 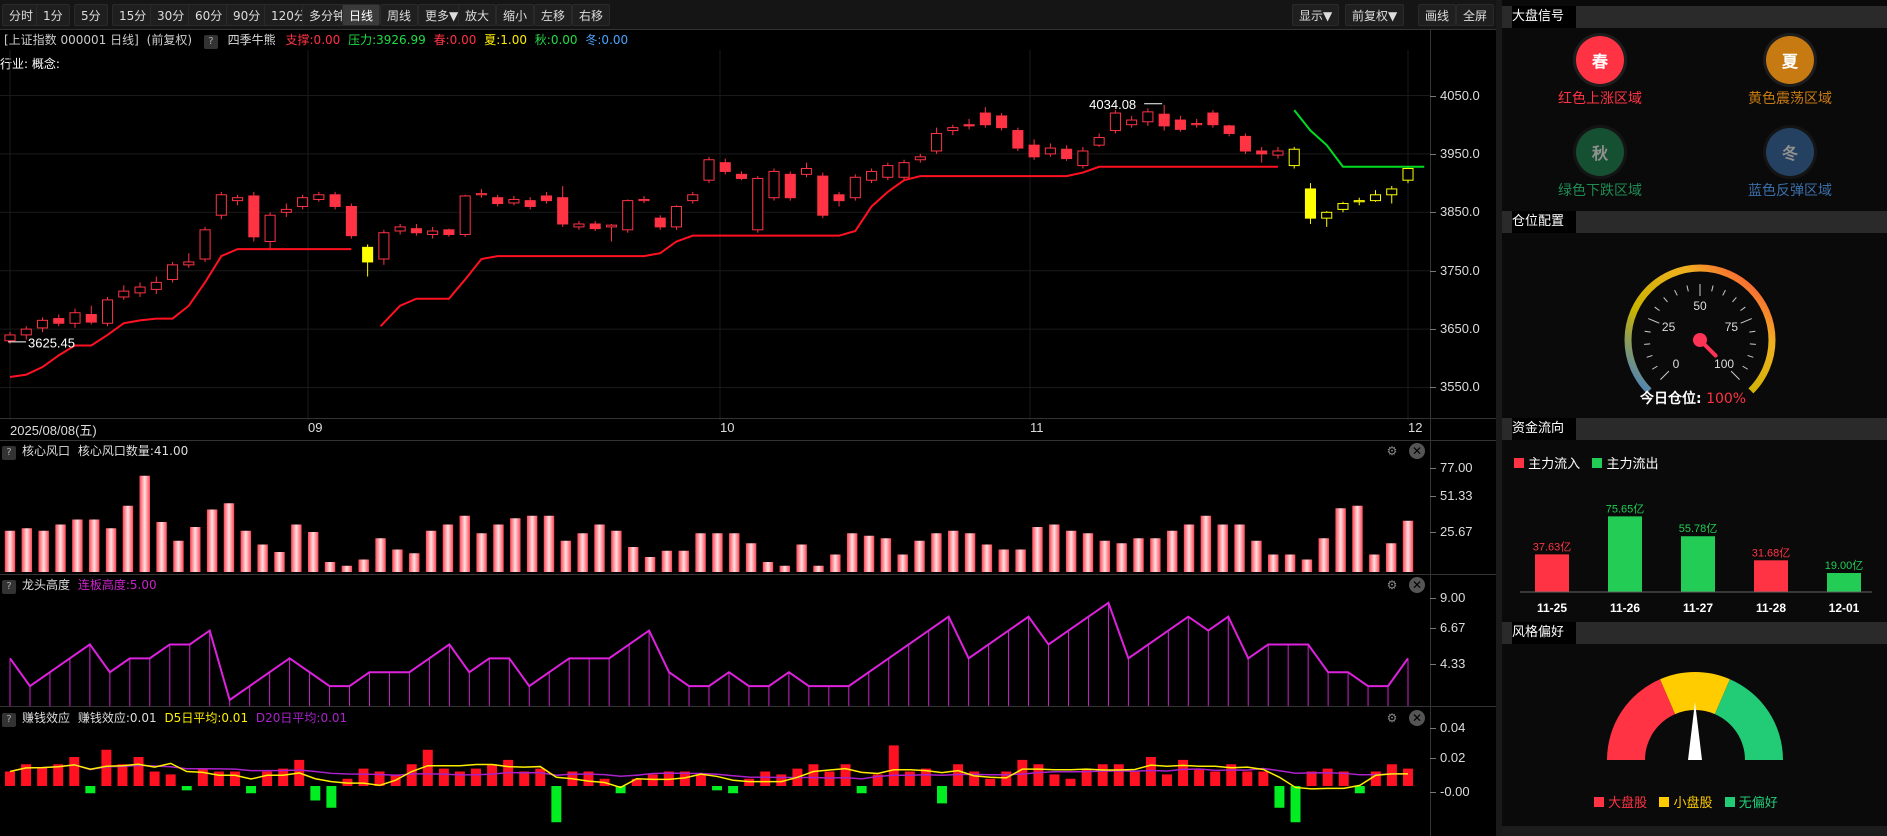 I want to click on high-price-label: 4034.08, so click(x=1112, y=104).